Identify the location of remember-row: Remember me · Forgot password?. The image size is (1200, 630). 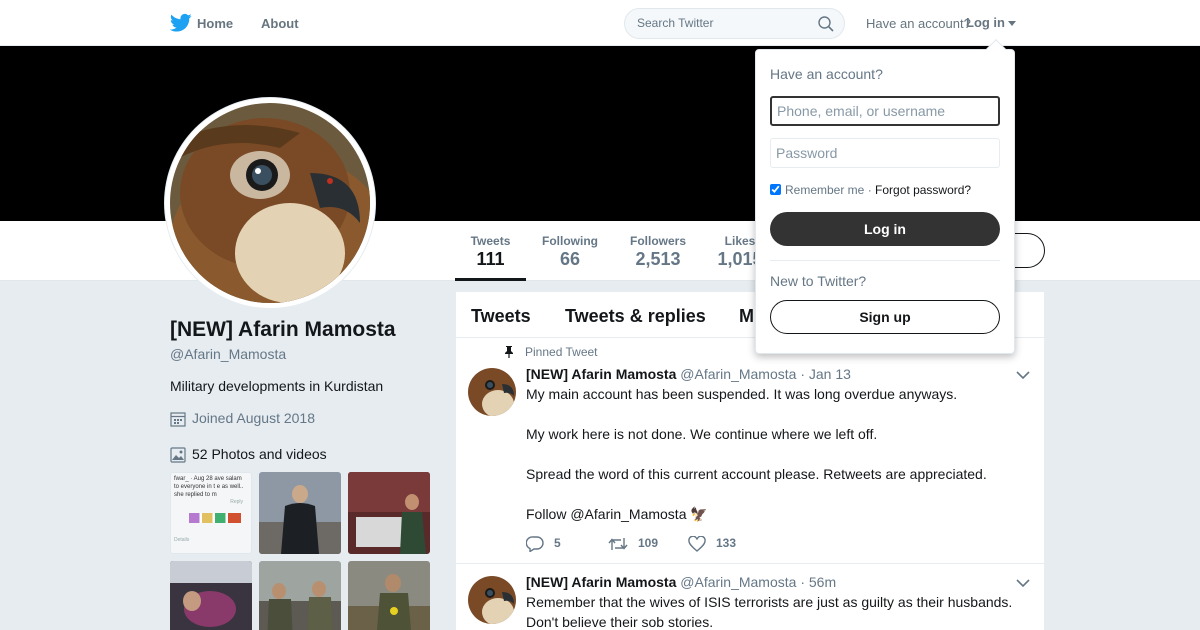
(870, 190).